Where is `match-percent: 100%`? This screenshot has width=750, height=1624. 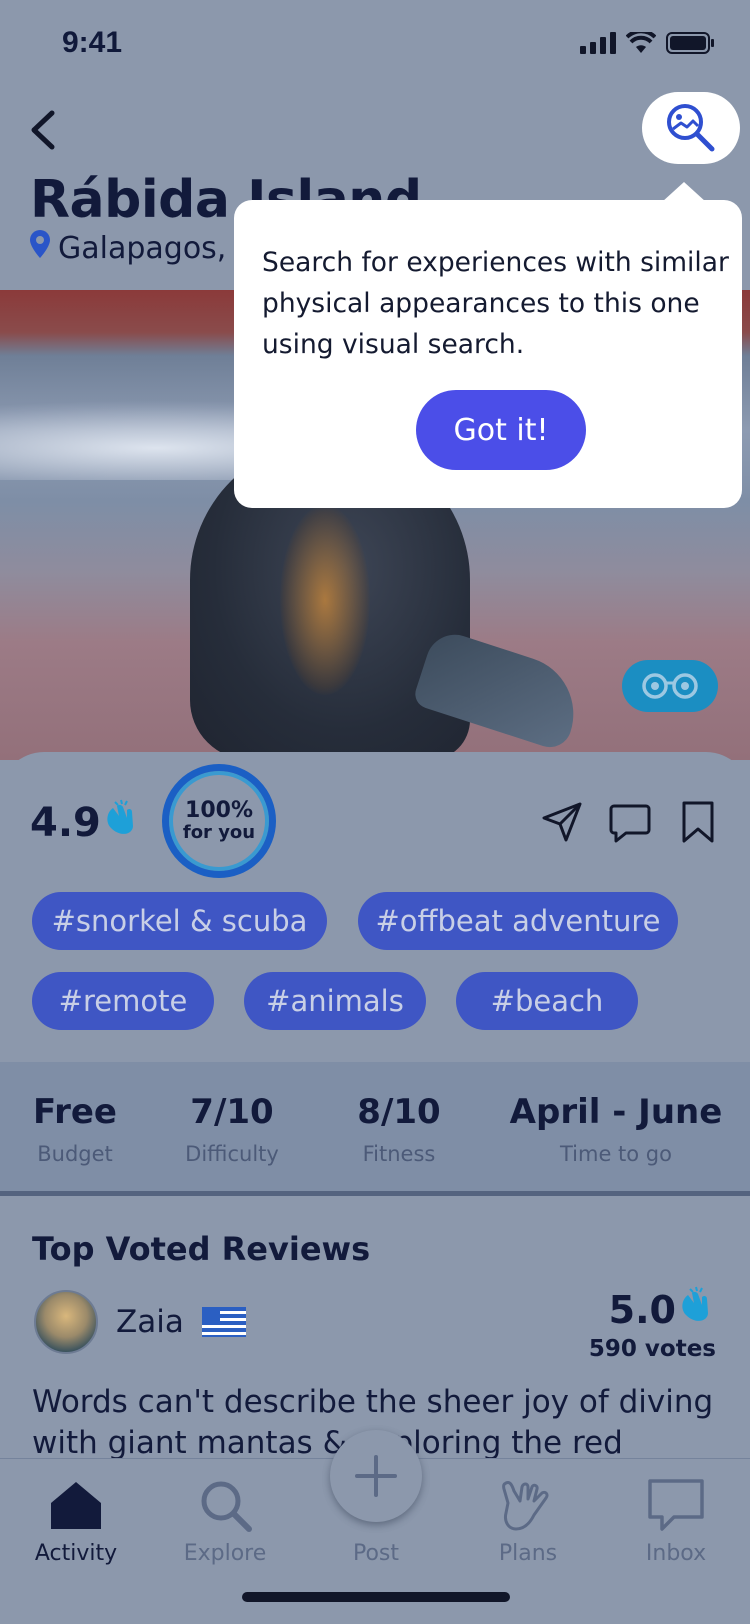 match-percent: 100% is located at coordinates (219, 810).